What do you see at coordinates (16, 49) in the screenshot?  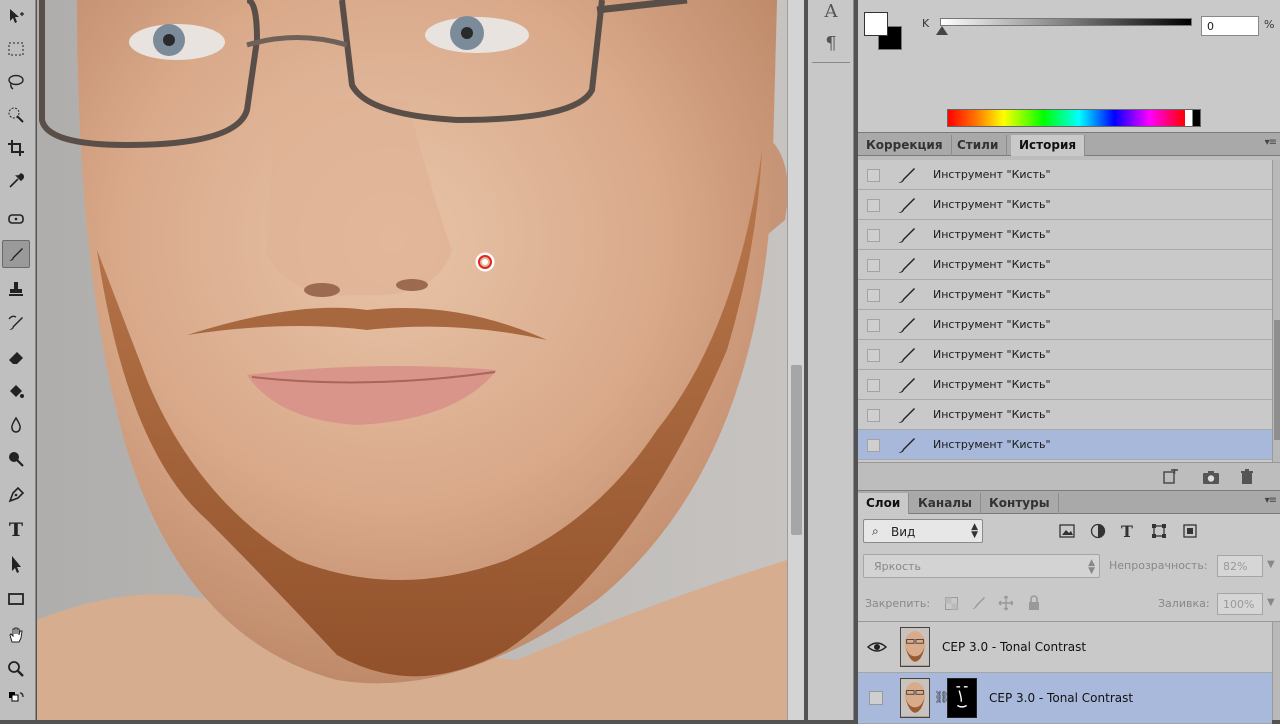 I see `marquee-tool-icon` at bounding box center [16, 49].